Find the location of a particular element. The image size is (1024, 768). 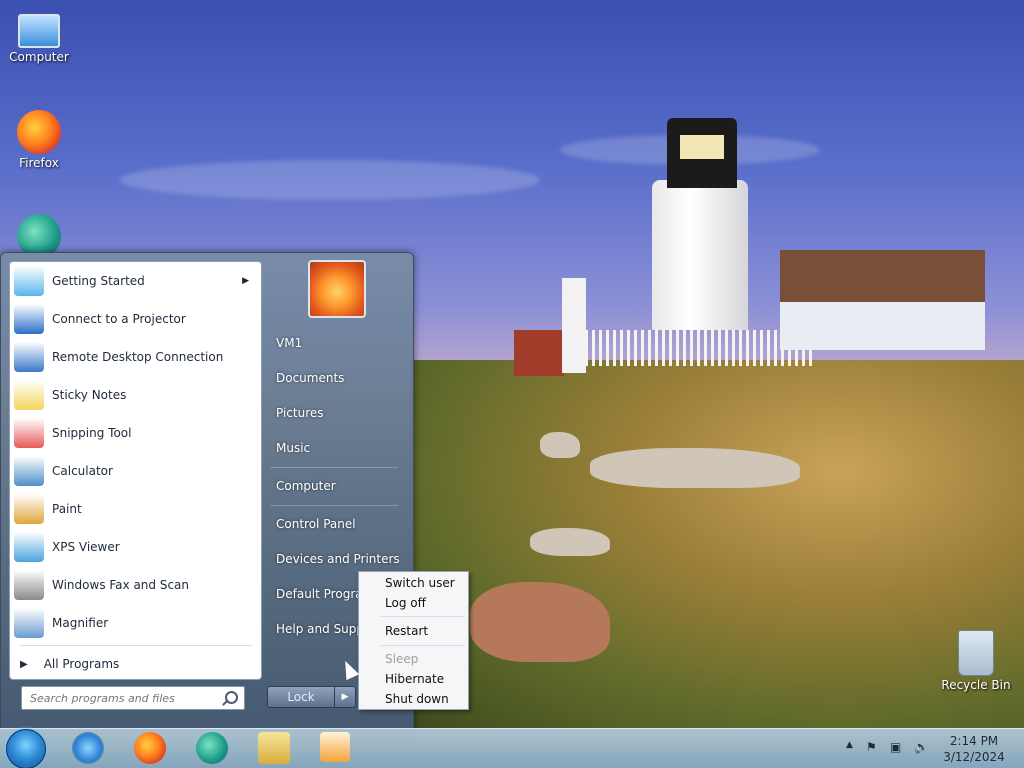

program-item: XPS Viewer is located at coordinates (135, 547).